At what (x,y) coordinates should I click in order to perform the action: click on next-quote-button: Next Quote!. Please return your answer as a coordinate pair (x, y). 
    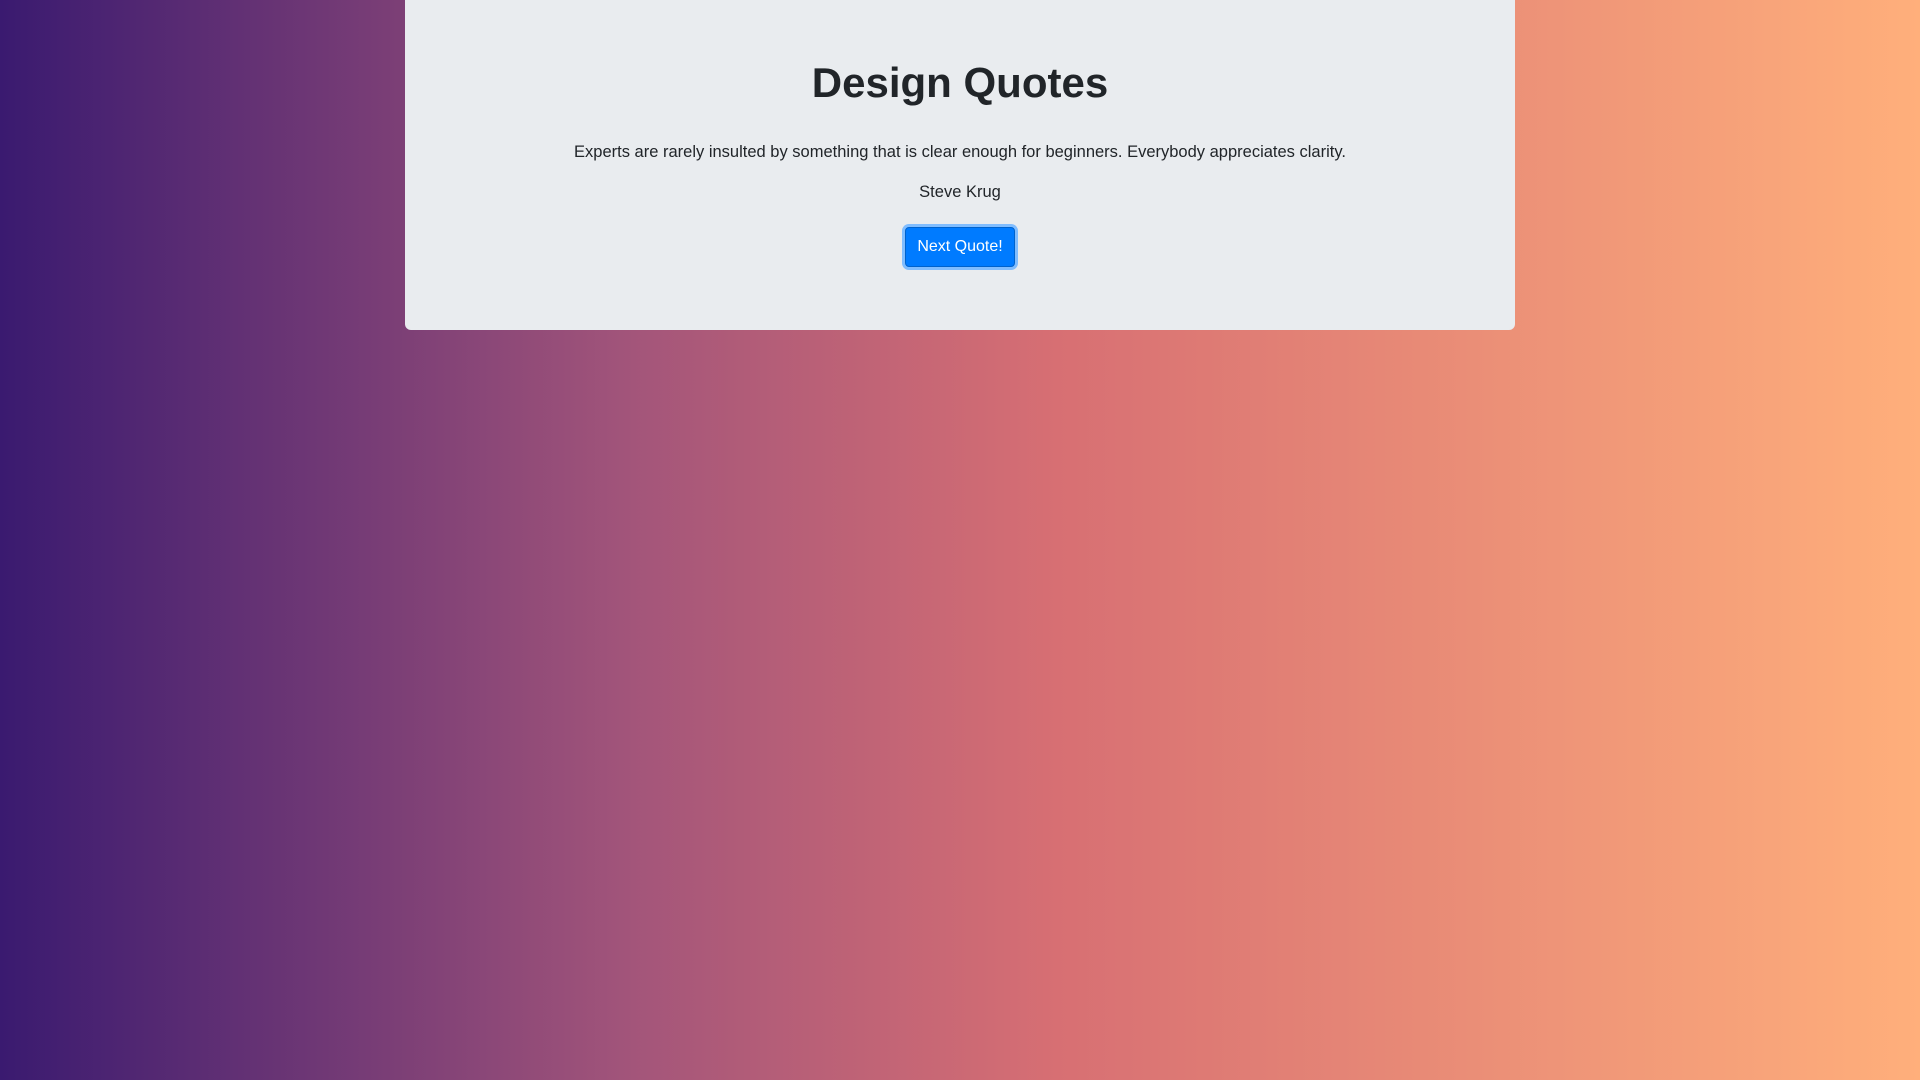
    Looking at the image, I should click on (960, 247).